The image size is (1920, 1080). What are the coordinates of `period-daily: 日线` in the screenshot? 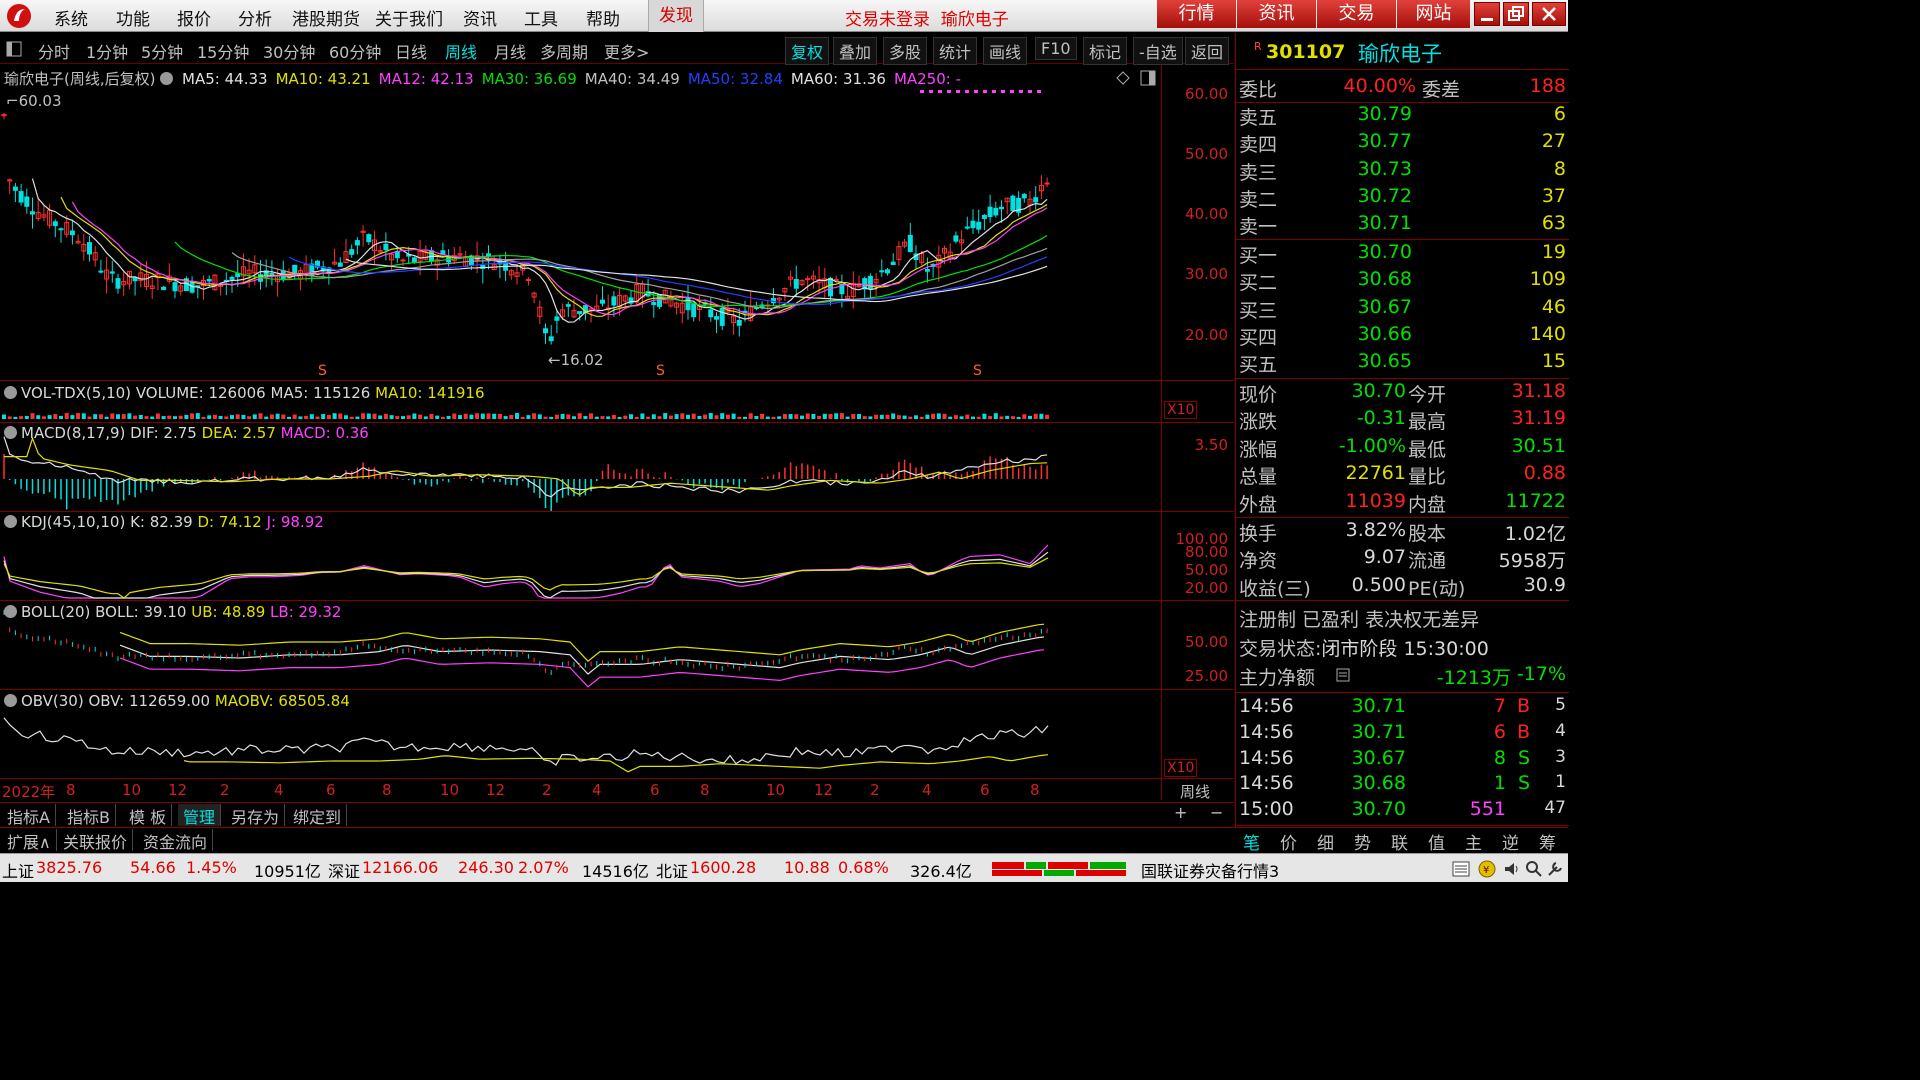 It's located at (411, 51).